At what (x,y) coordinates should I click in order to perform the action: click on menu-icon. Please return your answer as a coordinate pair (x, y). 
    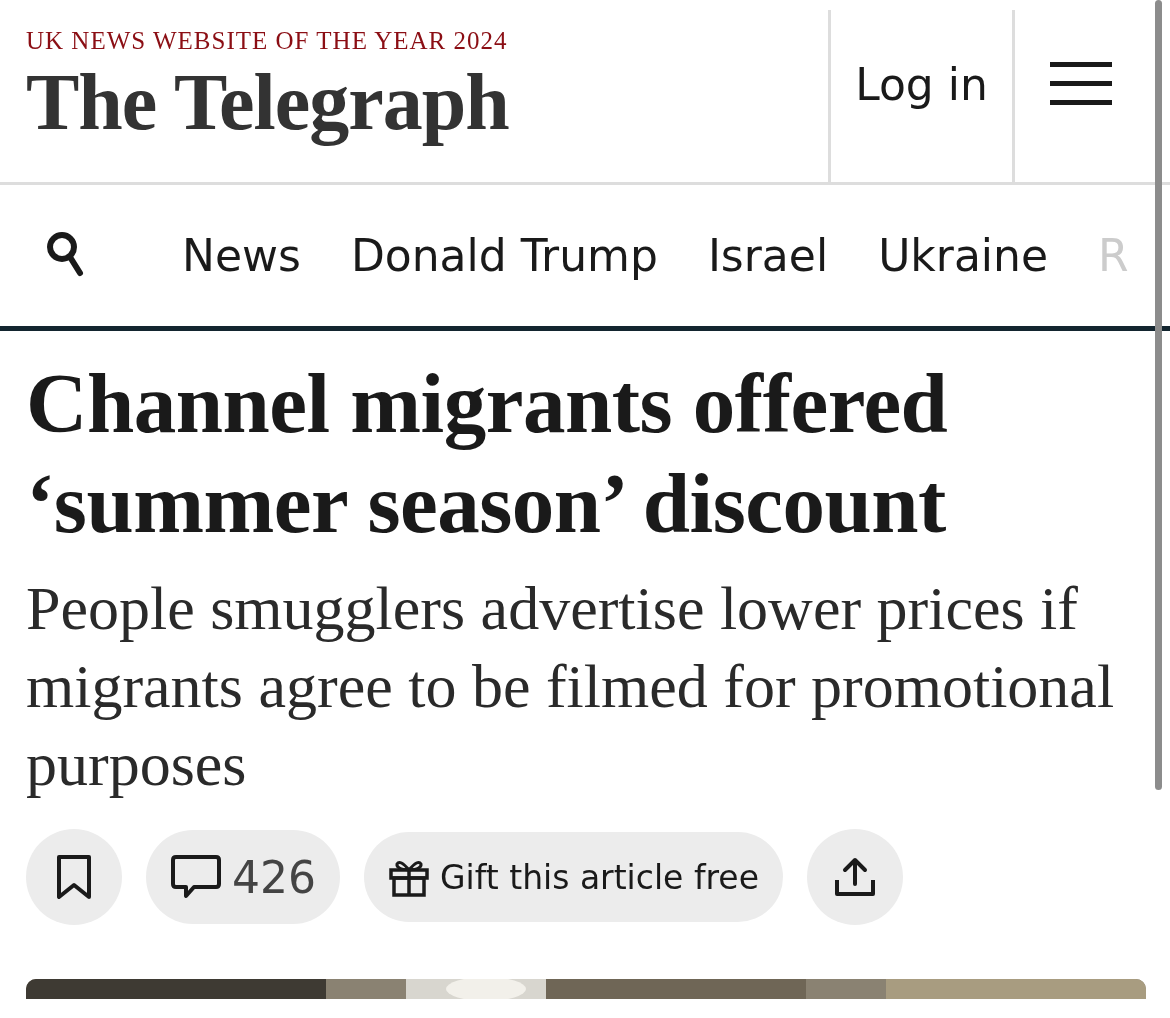
    Looking at the image, I should click on (1080, 84).